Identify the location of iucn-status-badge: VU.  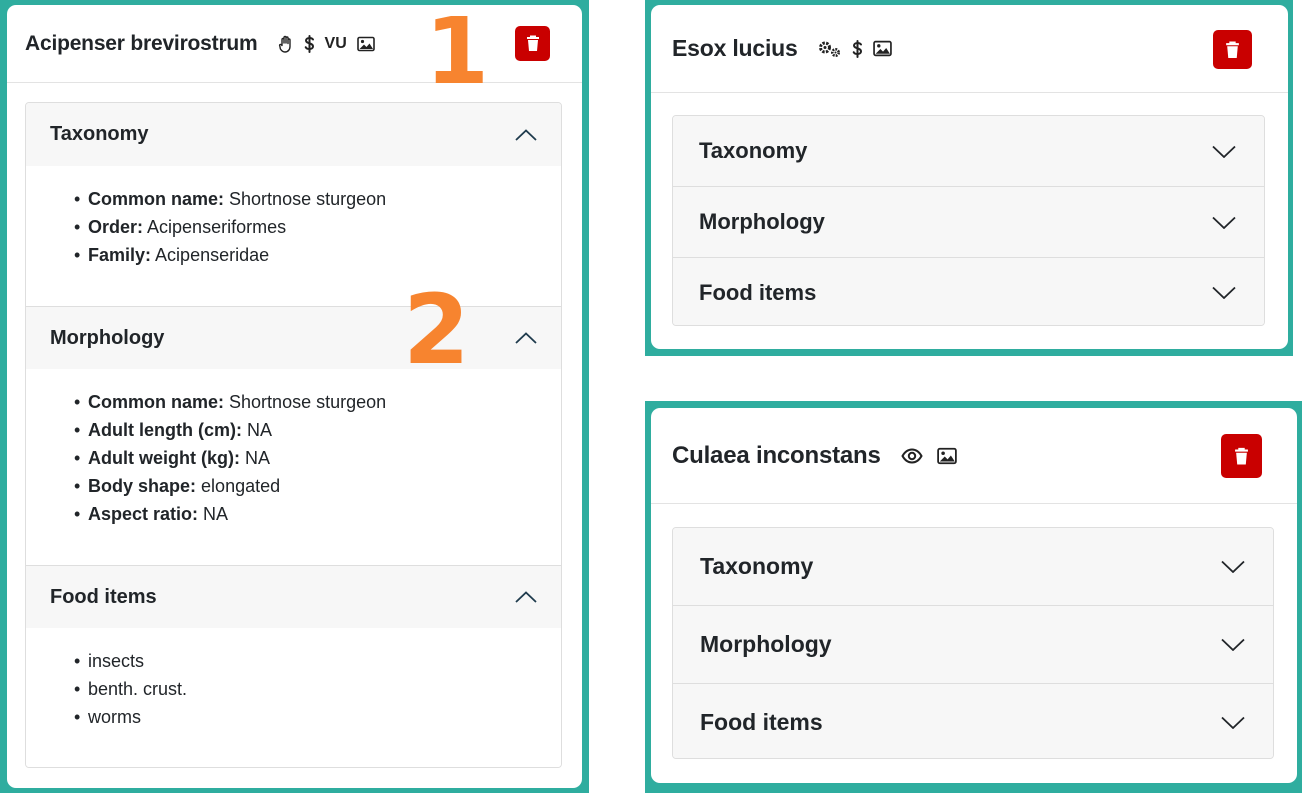
(335, 43).